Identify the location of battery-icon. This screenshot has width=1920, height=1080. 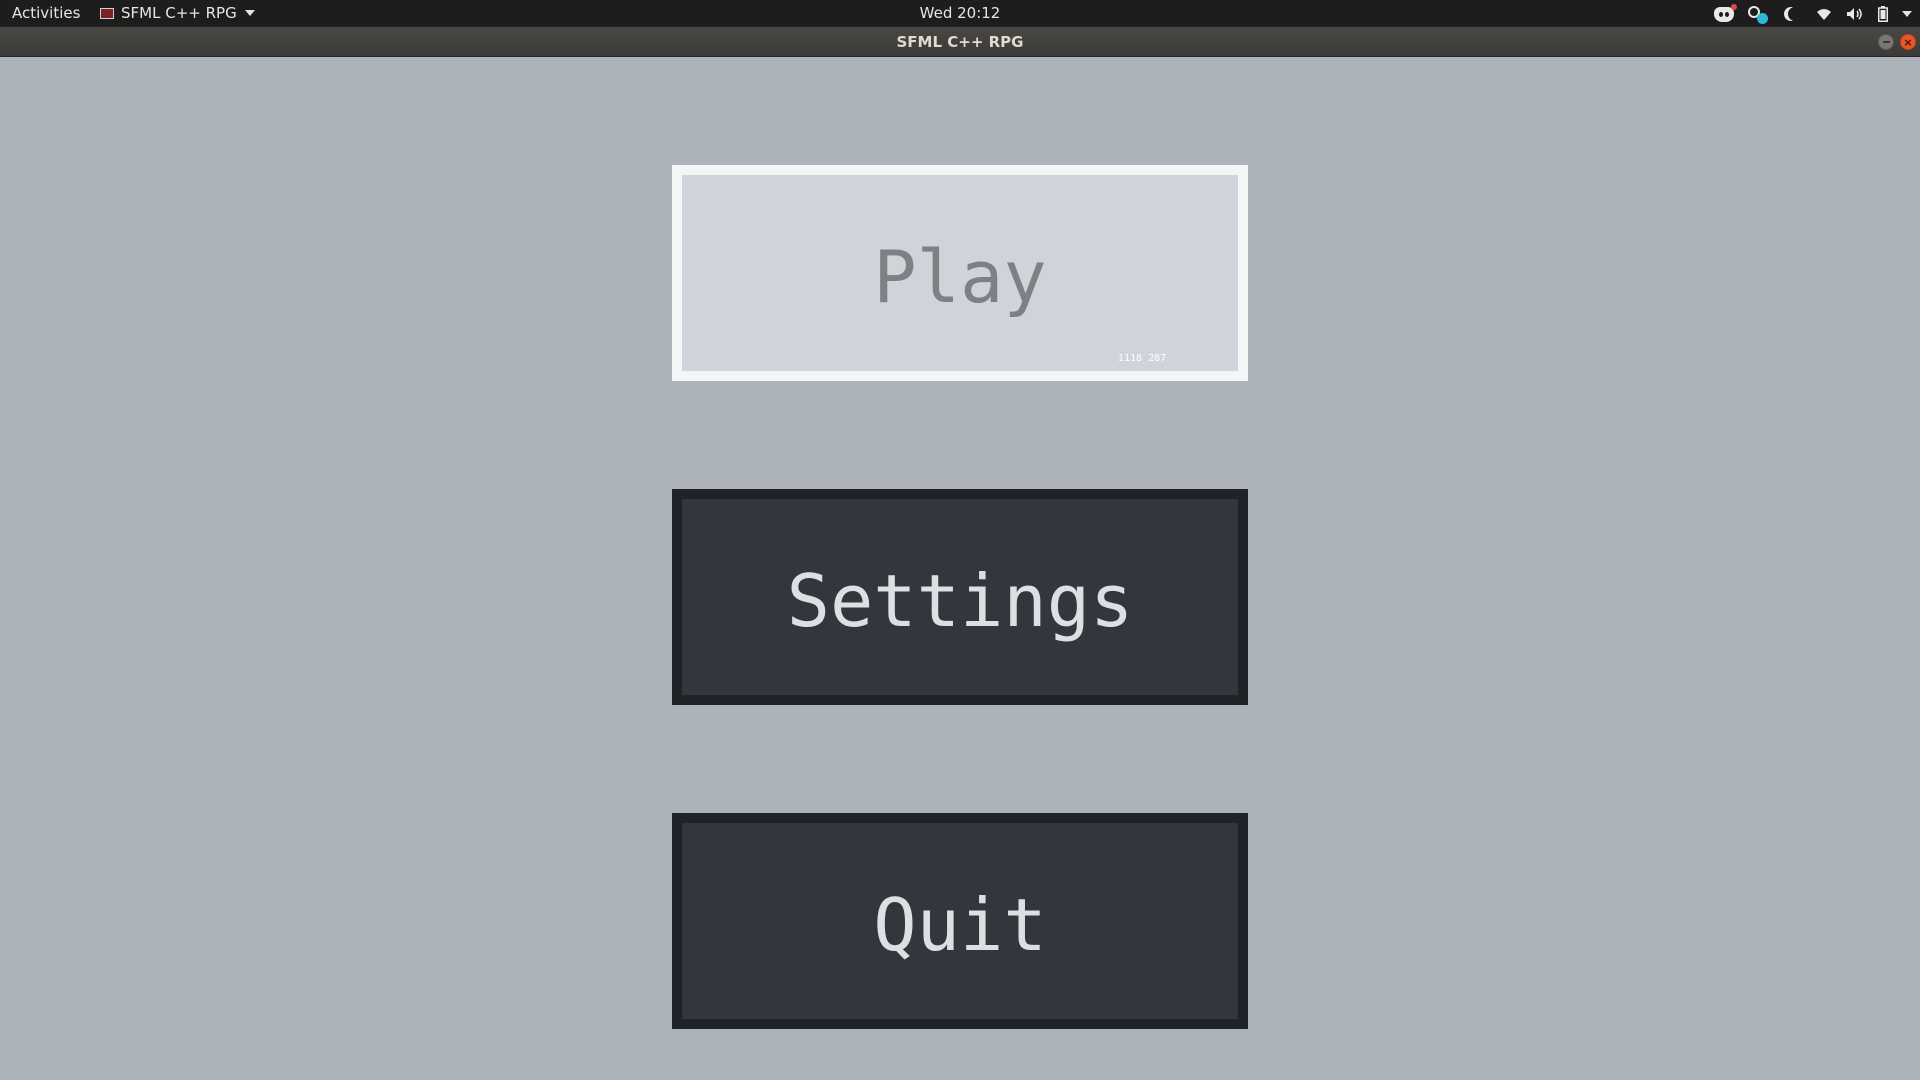
(1883, 14).